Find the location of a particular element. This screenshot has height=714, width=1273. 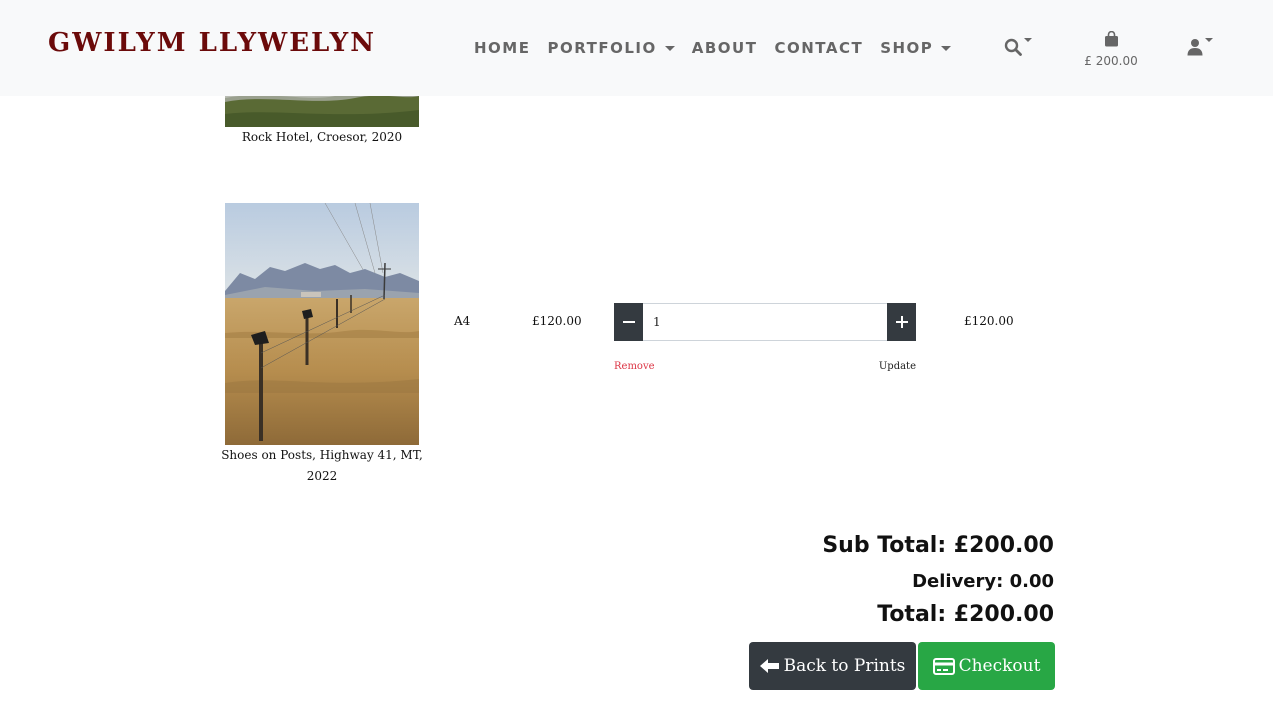

nav-about: ABOUT is located at coordinates (725, 48).